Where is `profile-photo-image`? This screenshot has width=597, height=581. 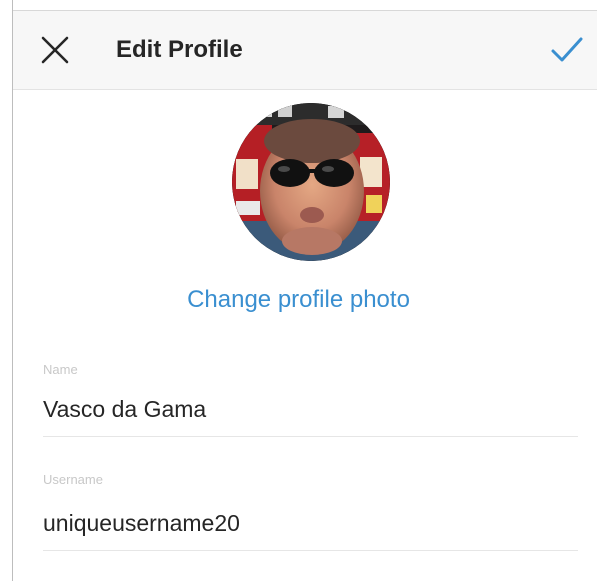
profile-photo-image is located at coordinates (311, 182).